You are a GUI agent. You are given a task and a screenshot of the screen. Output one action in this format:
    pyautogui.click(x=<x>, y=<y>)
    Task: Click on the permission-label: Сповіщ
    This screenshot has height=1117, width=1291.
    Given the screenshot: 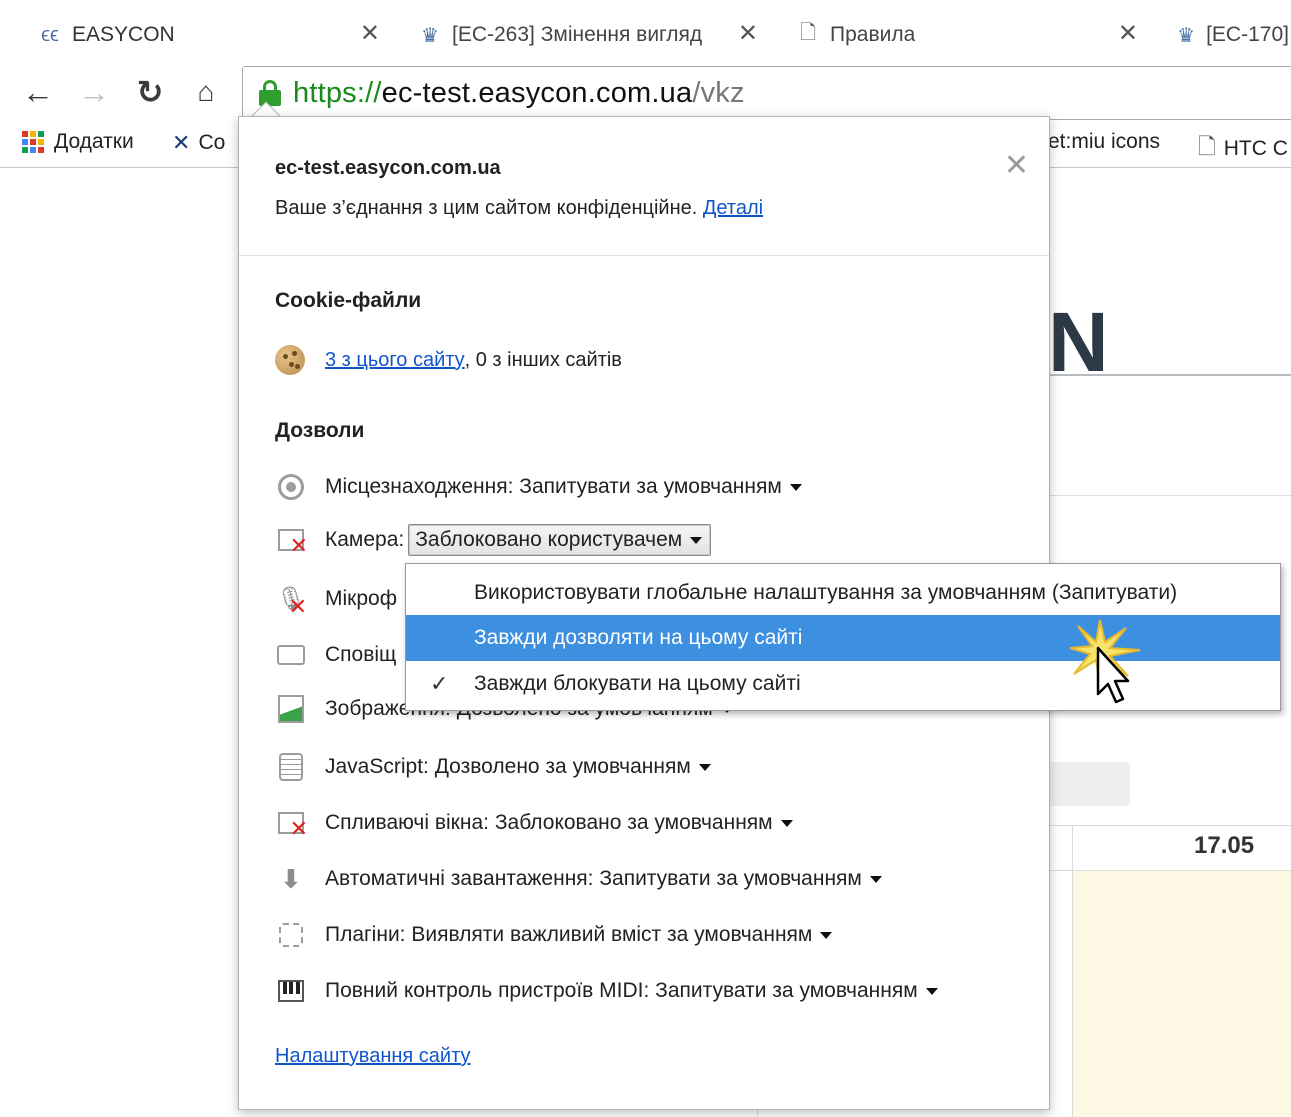 What is the action you would take?
    pyautogui.click(x=361, y=654)
    